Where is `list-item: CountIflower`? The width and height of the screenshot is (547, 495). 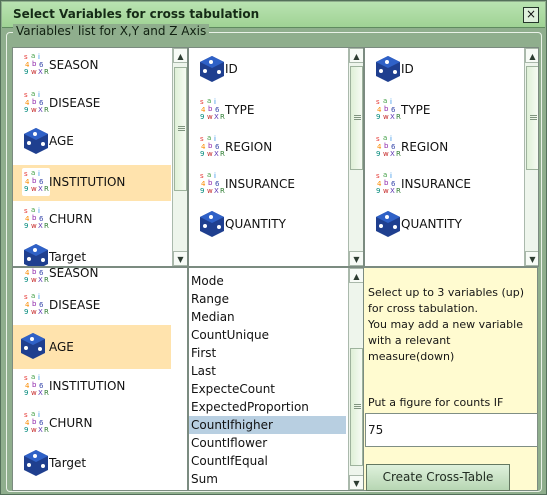
list-item: CountIflower is located at coordinates (267, 443).